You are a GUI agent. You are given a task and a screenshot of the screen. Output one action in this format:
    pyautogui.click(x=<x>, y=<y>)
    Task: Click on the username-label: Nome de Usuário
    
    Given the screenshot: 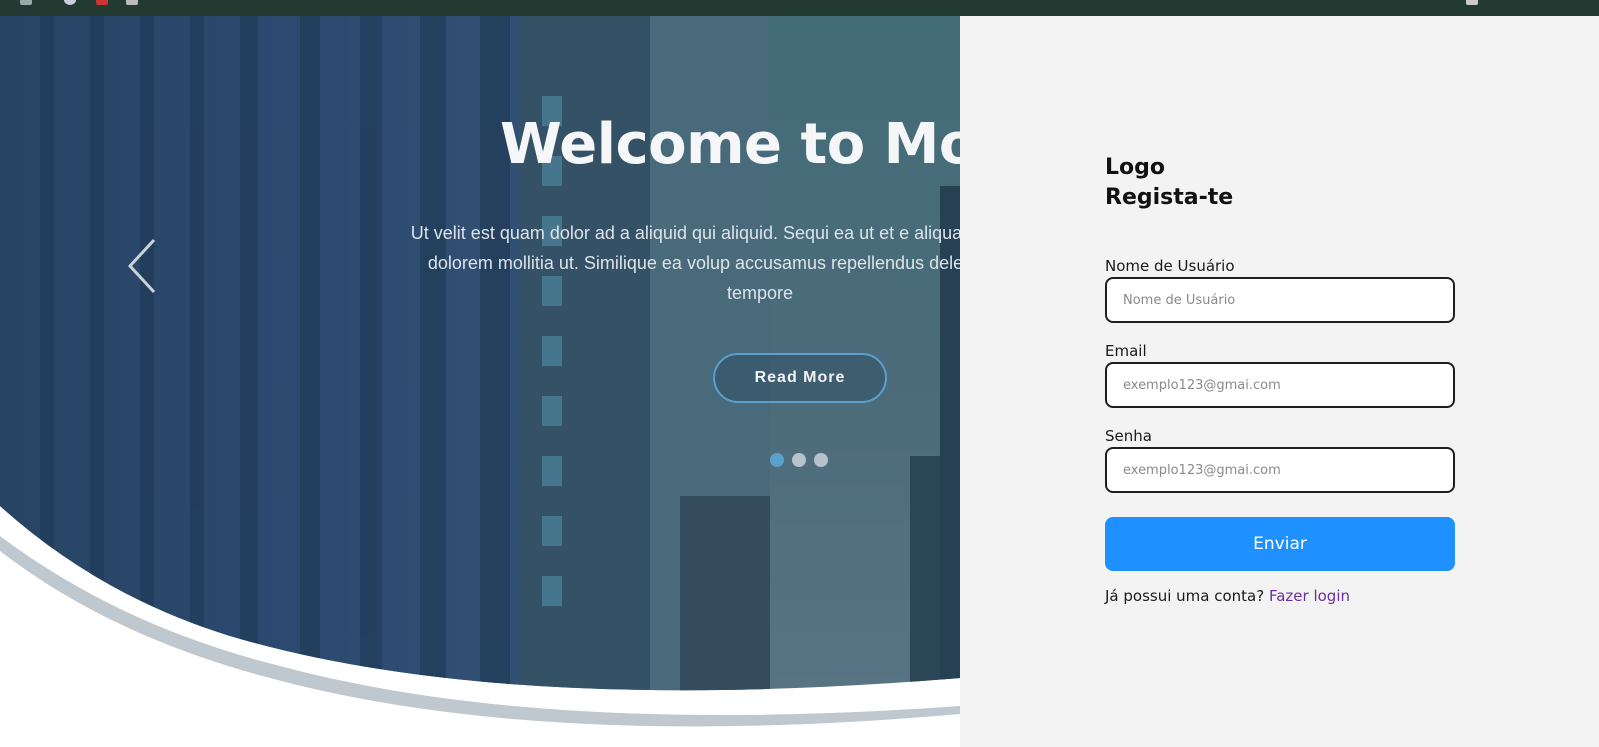 What is the action you would take?
    pyautogui.click(x=1170, y=266)
    